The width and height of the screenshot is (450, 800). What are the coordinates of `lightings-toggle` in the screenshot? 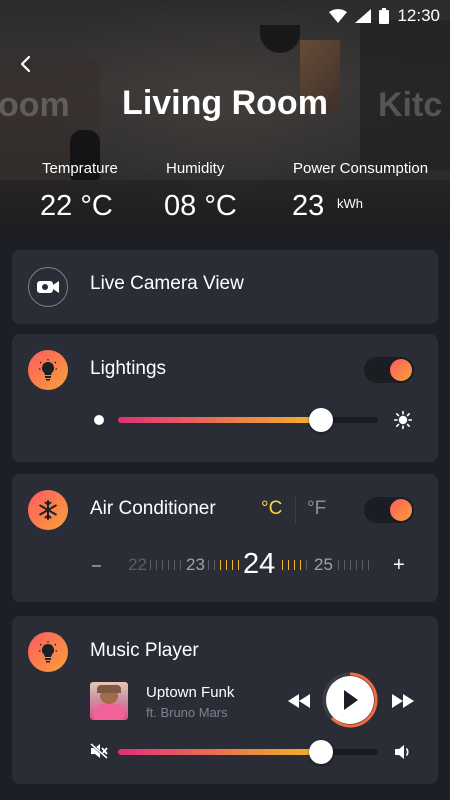 It's located at (389, 370).